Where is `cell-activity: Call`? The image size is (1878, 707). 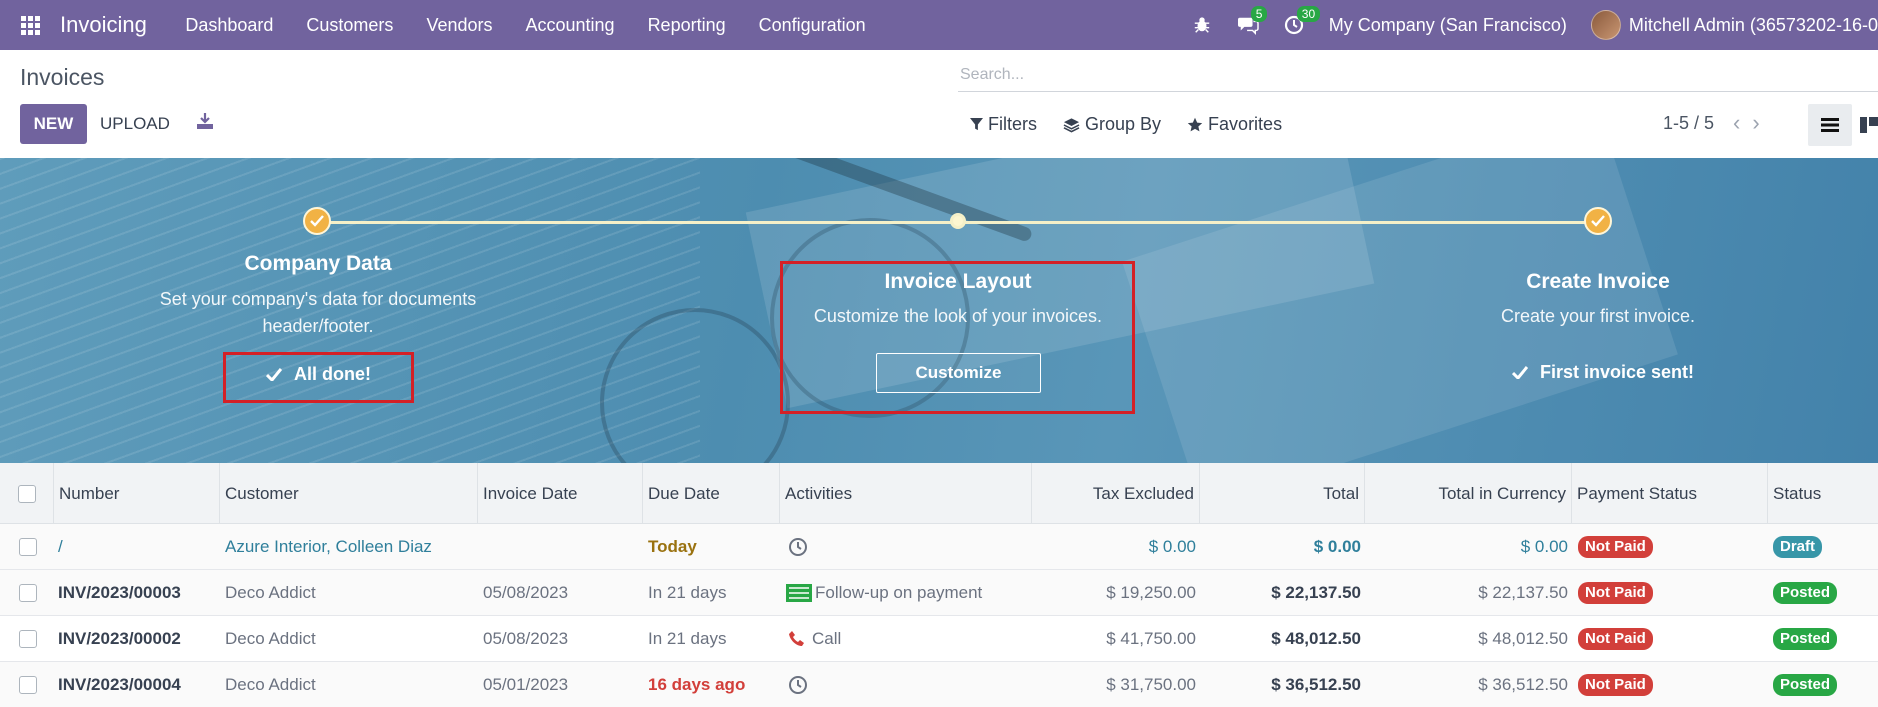
cell-activity: Call is located at coordinates (814, 639).